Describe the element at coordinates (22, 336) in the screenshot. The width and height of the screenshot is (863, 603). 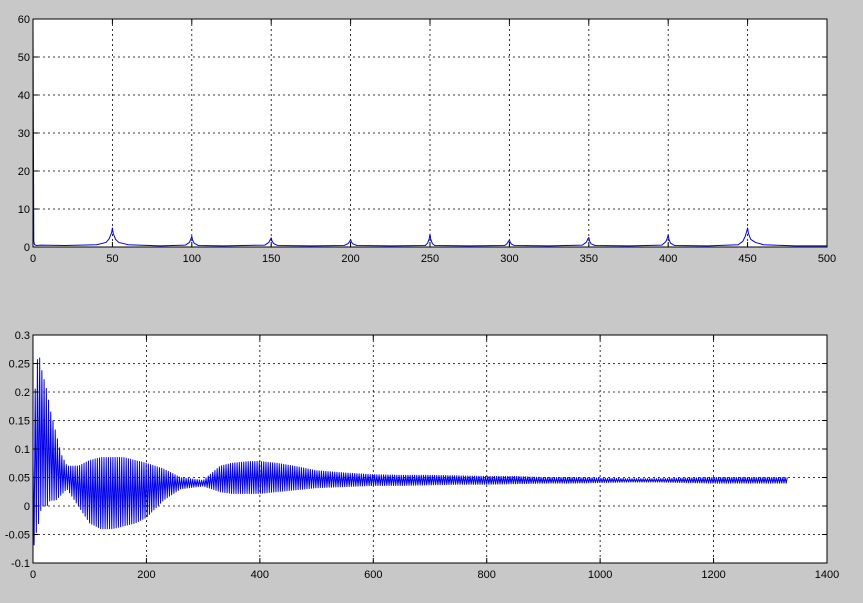
I see `y-tick-label: 0.3` at that location.